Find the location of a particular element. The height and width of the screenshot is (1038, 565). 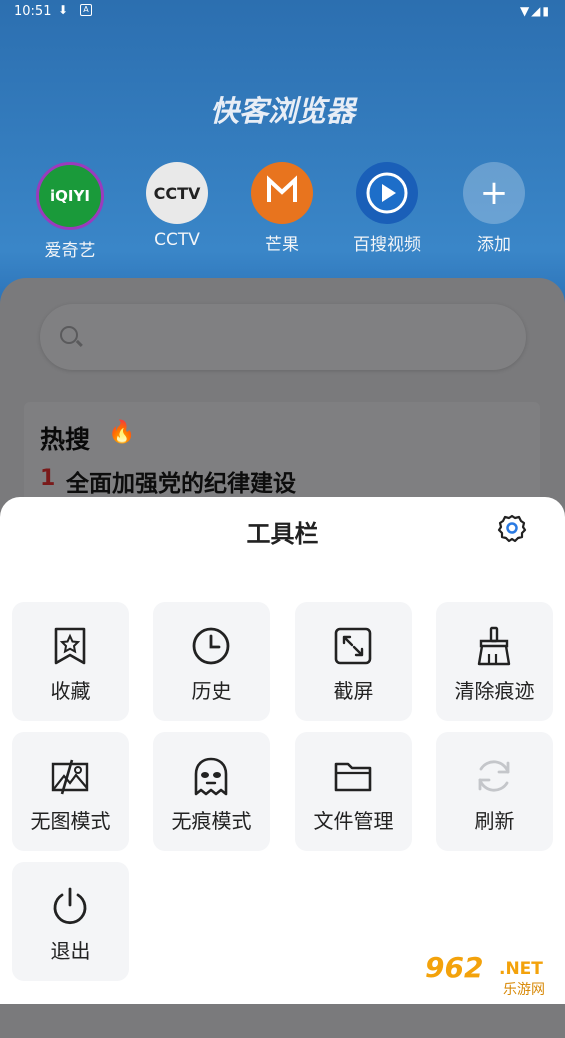

toolbar-item-no-image-mode: 无图模式 is located at coordinates (70, 791).